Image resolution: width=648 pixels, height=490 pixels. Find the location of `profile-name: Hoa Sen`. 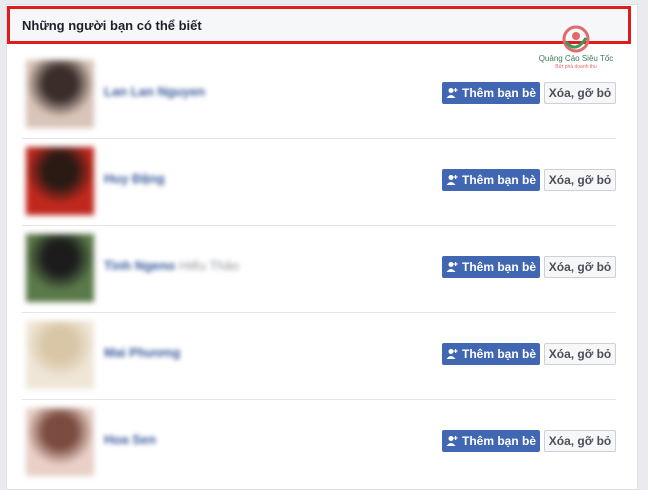

profile-name: Hoa Sen is located at coordinates (130, 439).